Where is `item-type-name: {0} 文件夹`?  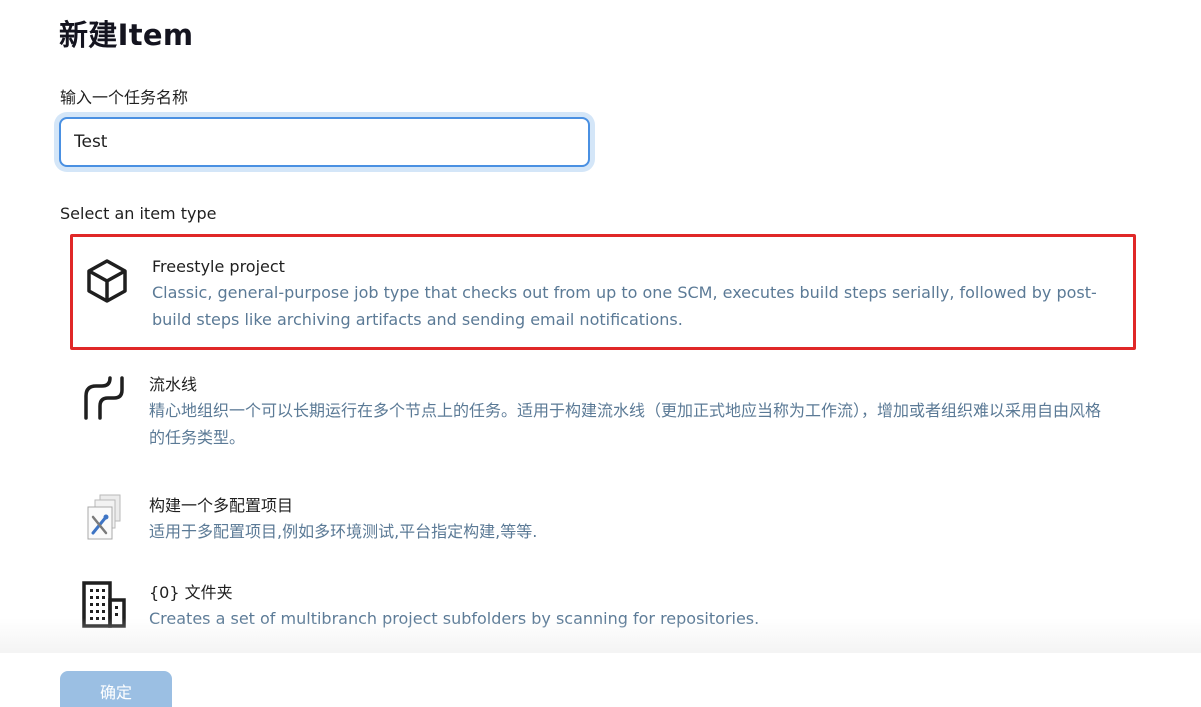 item-type-name: {0} 文件夹 is located at coordinates (191, 592).